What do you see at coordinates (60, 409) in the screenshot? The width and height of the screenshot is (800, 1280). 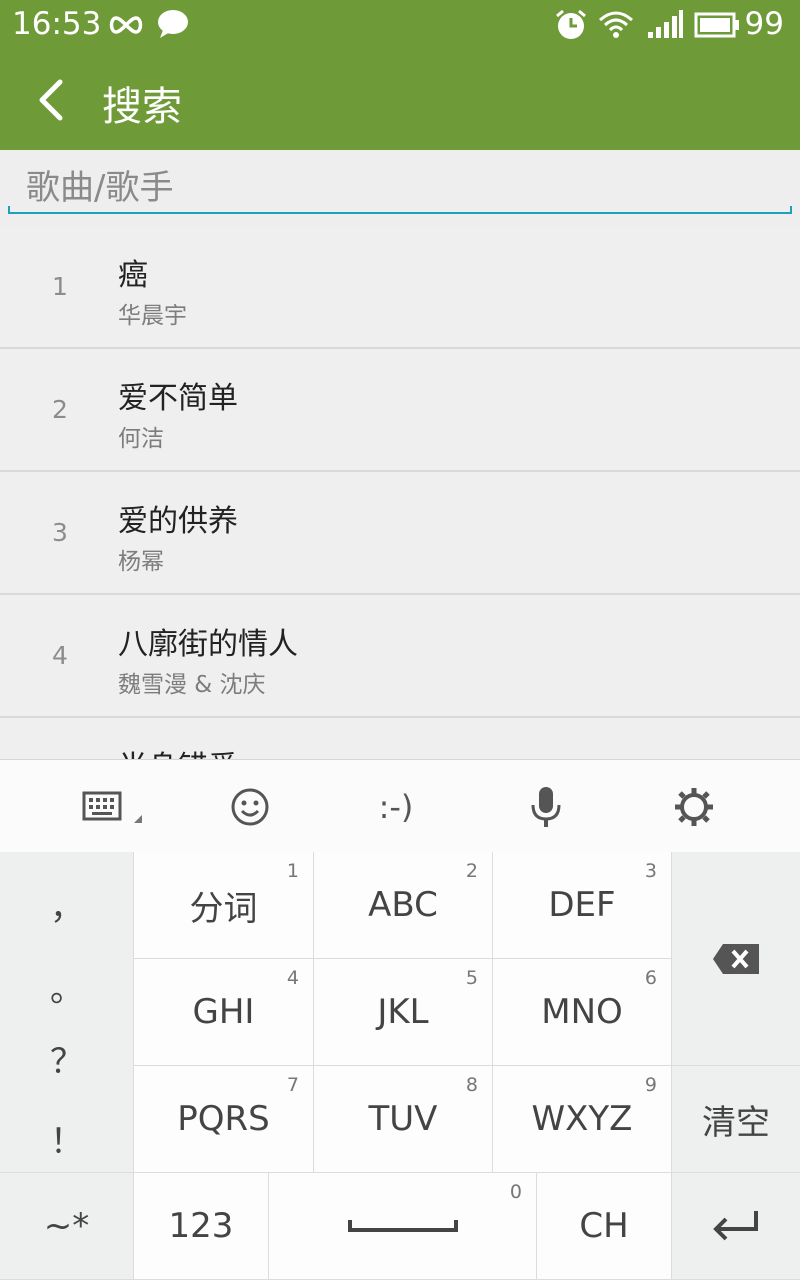 I see `result-index: 2` at bounding box center [60, 409].